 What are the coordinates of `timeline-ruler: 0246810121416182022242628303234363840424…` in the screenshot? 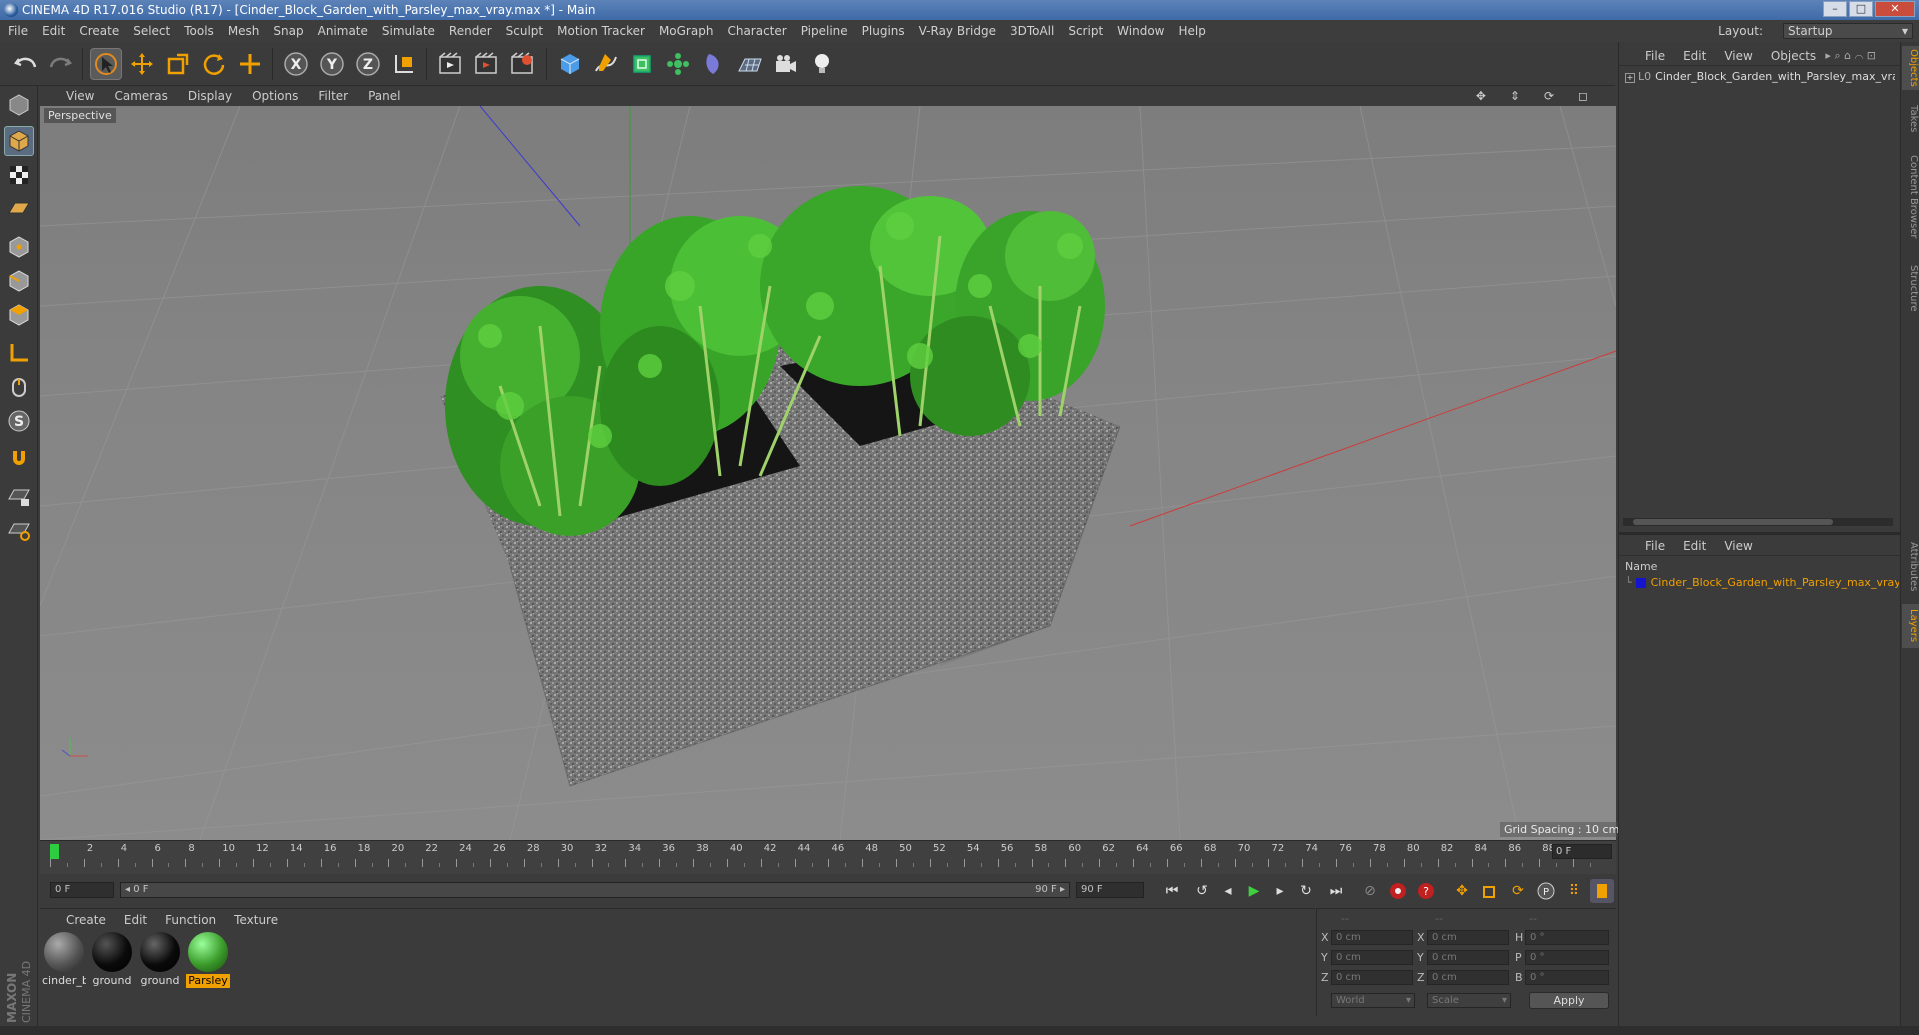 It's located at (828, 857).